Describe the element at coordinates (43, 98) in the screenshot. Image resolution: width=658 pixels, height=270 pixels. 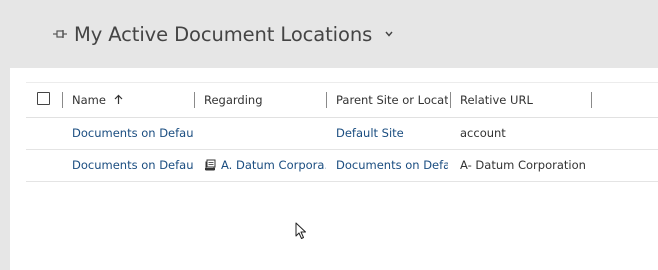
I see `select-all-checkbox` at that location.